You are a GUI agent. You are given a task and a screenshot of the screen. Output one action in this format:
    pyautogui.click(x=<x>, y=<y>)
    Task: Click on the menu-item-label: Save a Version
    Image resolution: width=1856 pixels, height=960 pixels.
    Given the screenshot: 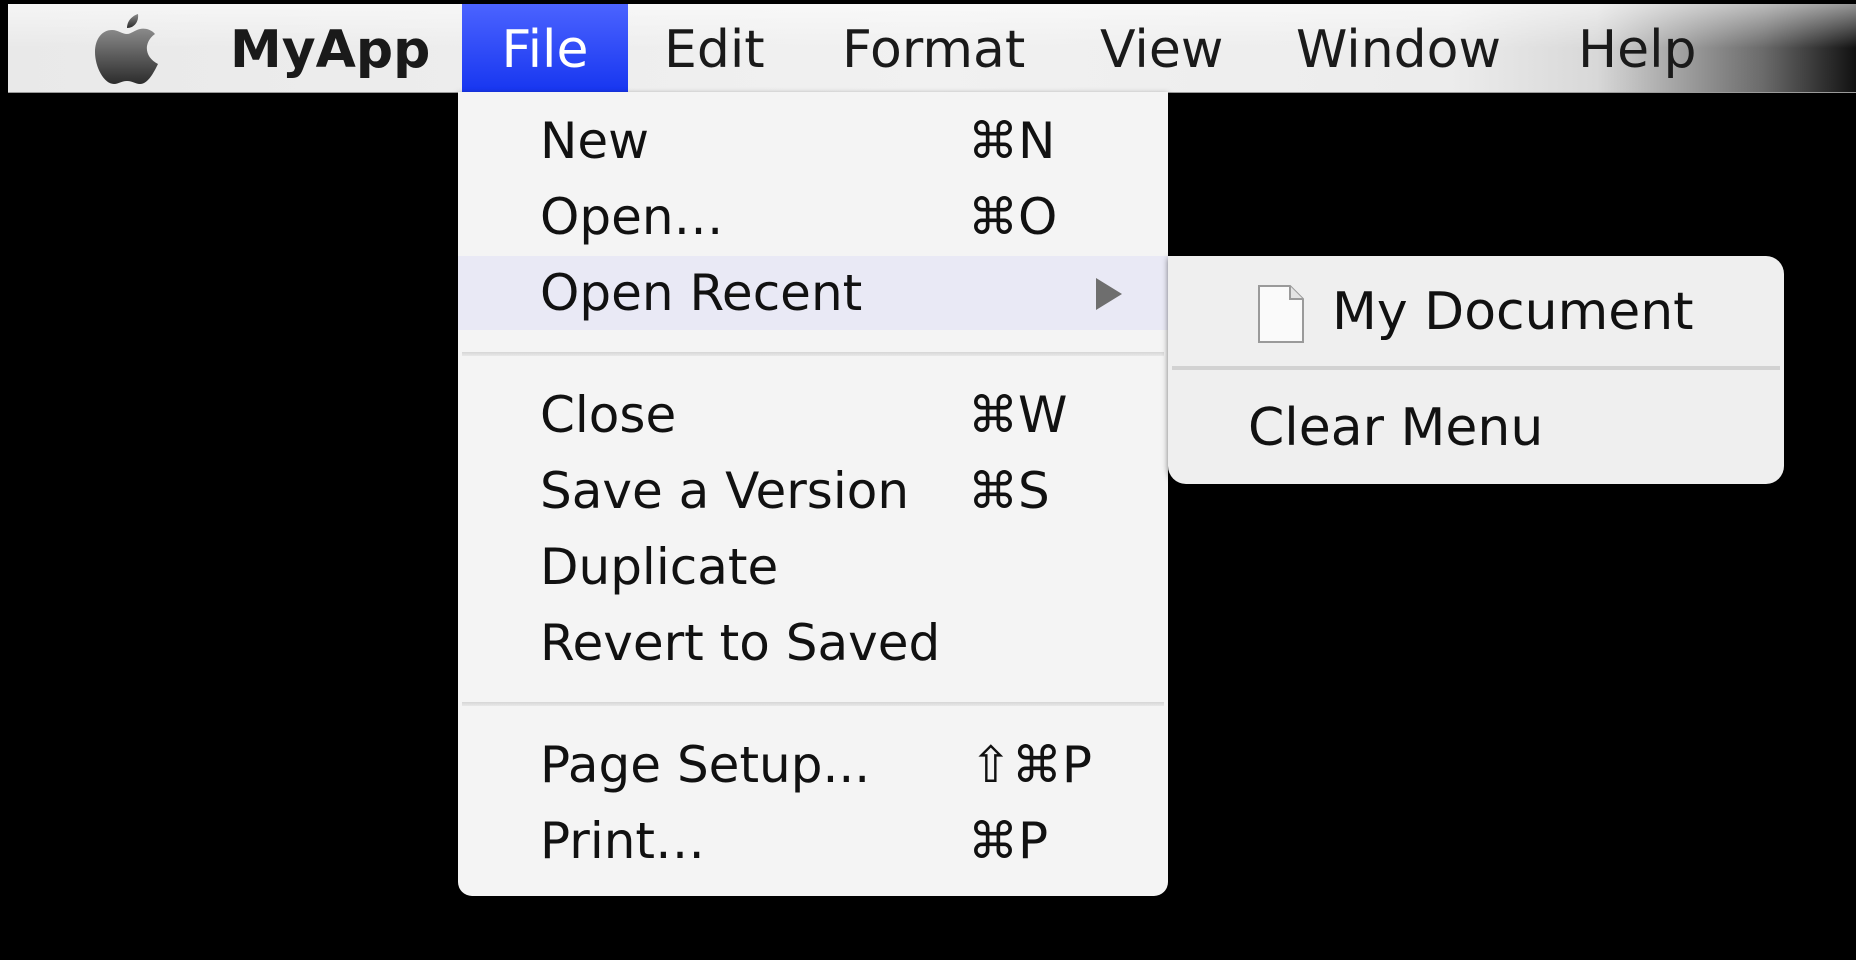 What is the action you would take?
    pyautogui.click(x=725, y=491)
    